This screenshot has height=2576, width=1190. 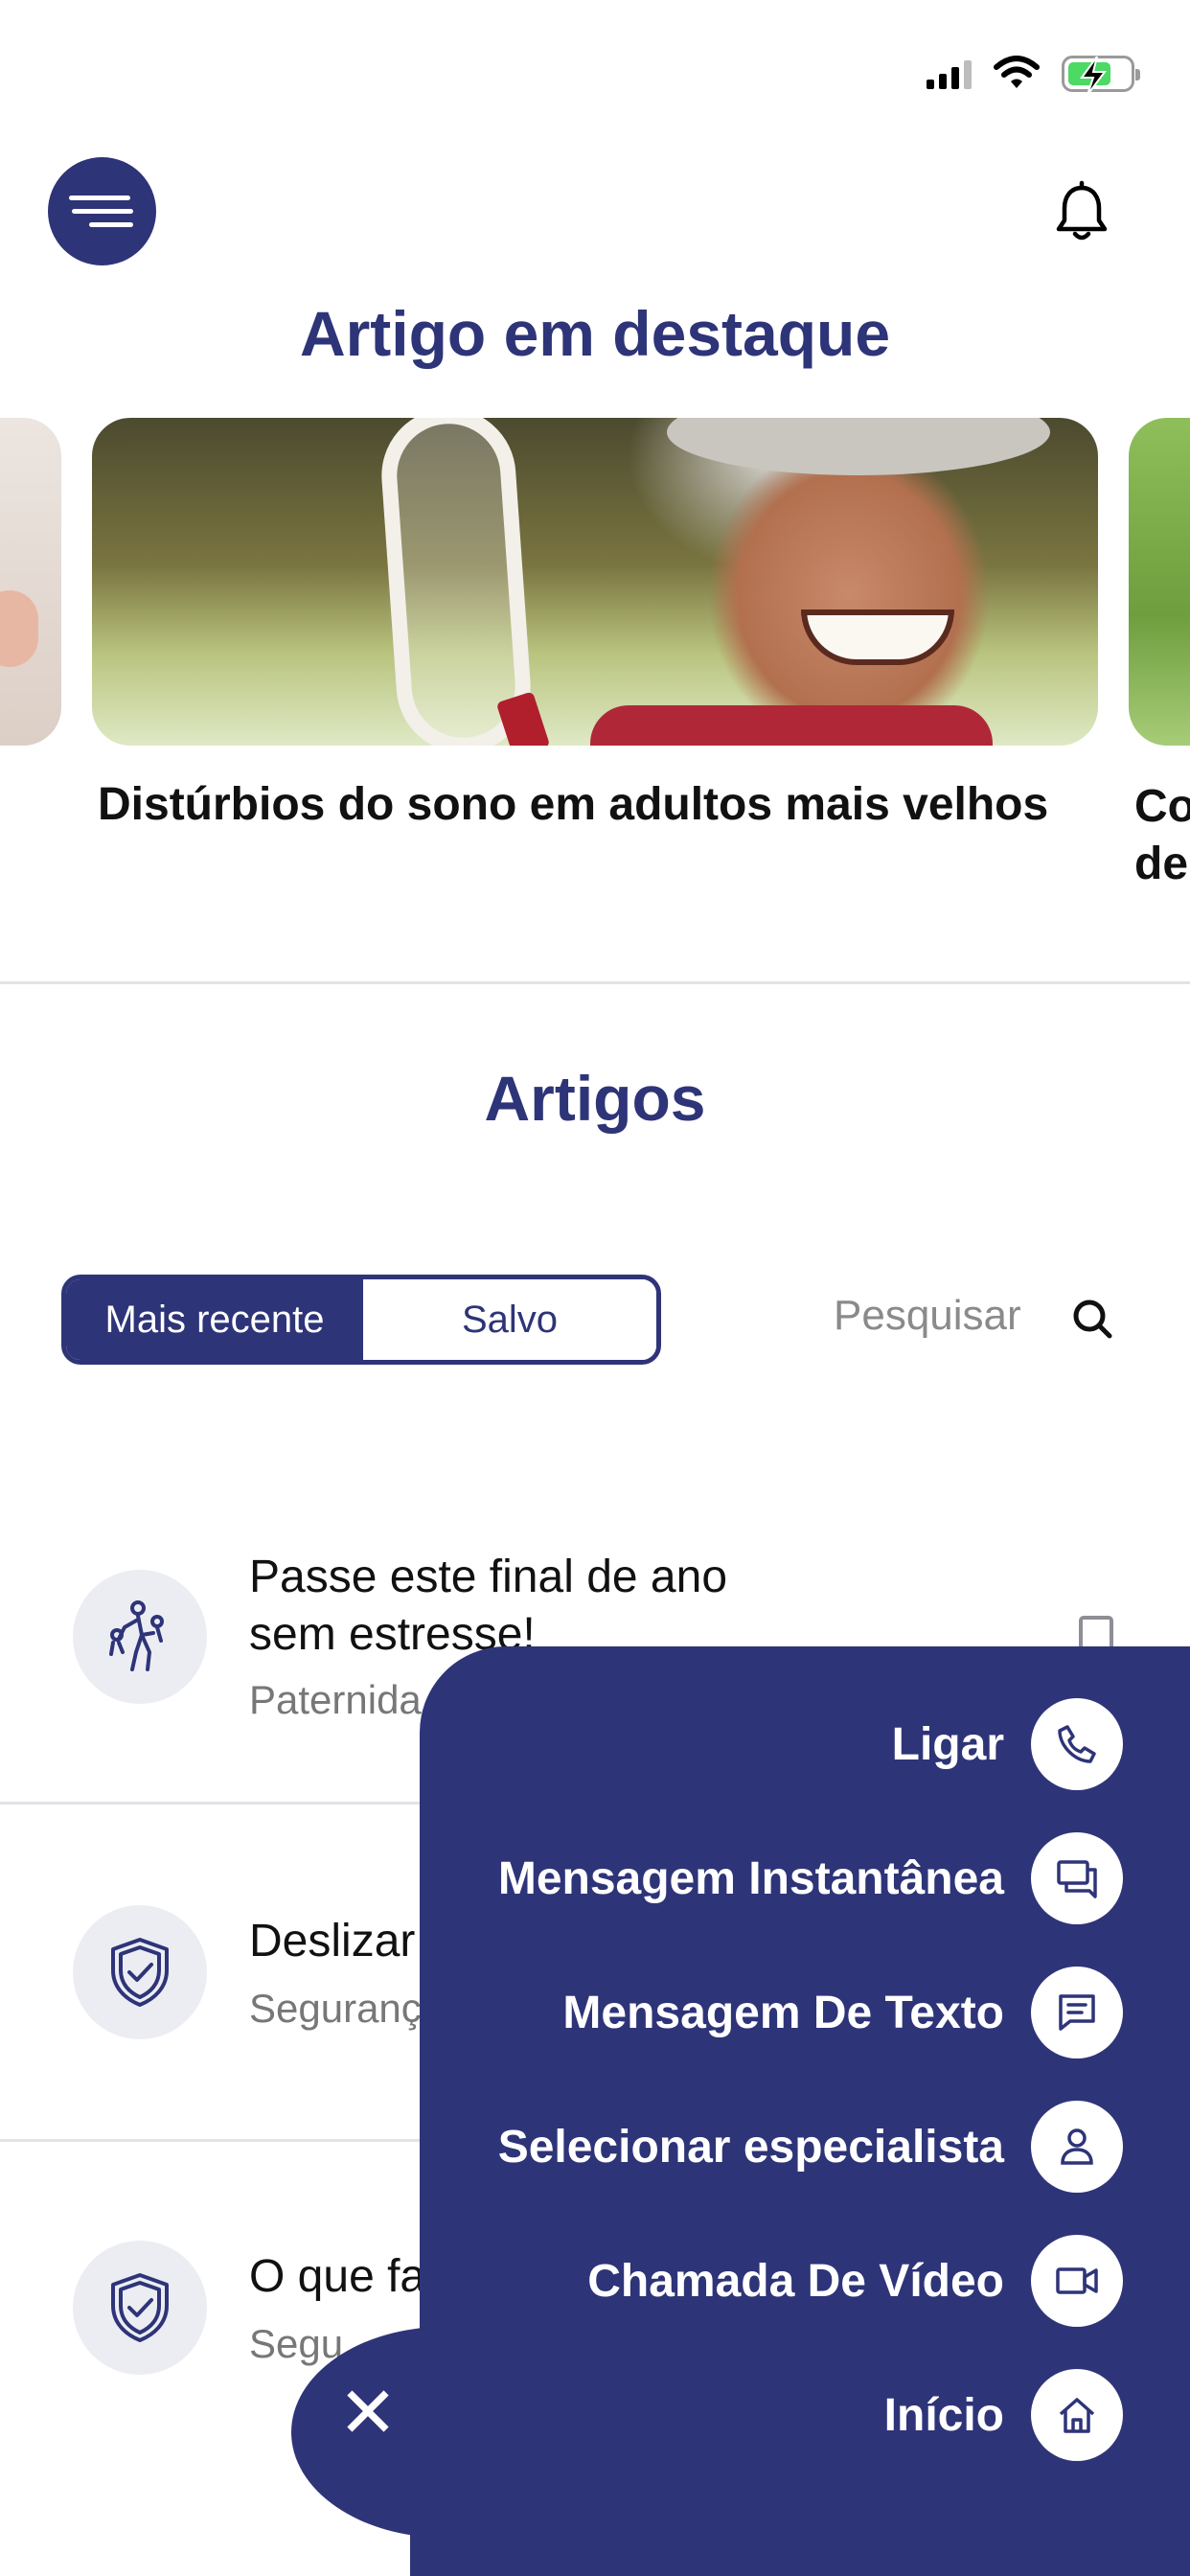 What do you see at coordinates (102, 211) in the screenshot?
I see `menu-button` at bounding box center [102, 211].